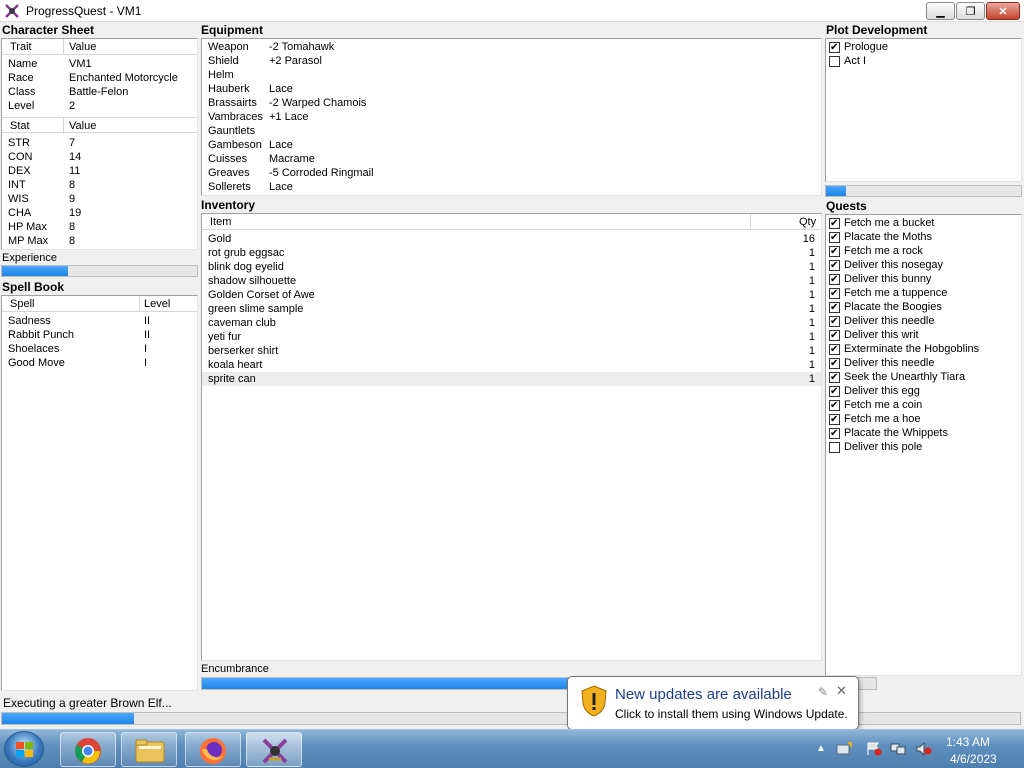  Describe the element at coordinates (973, 759) in the screenshot. I see `clock-date: 4/6/2023` at that location.